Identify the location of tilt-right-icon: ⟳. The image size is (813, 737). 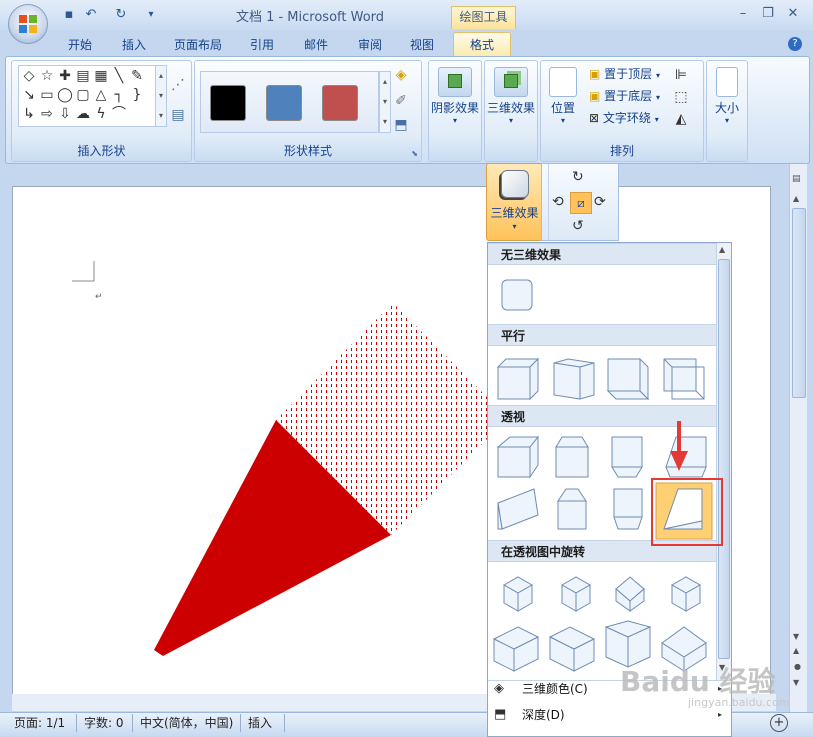
(600, 202).